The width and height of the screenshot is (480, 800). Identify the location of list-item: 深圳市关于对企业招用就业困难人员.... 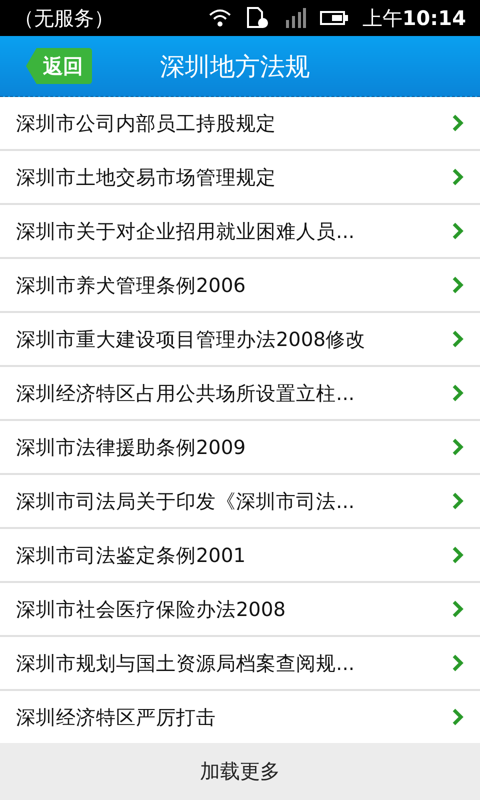
(240, 231).